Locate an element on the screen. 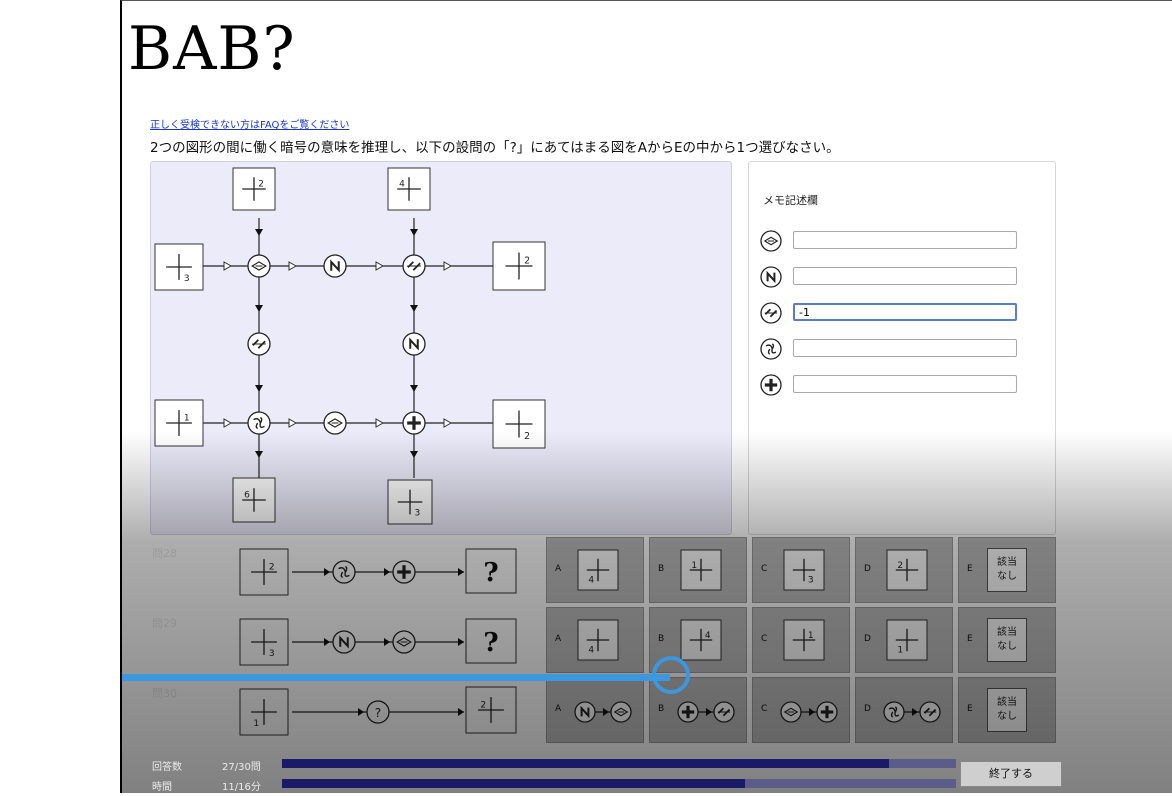 The image size is (1172, 796). video-progress-bar is located at coordinates (396, 677).